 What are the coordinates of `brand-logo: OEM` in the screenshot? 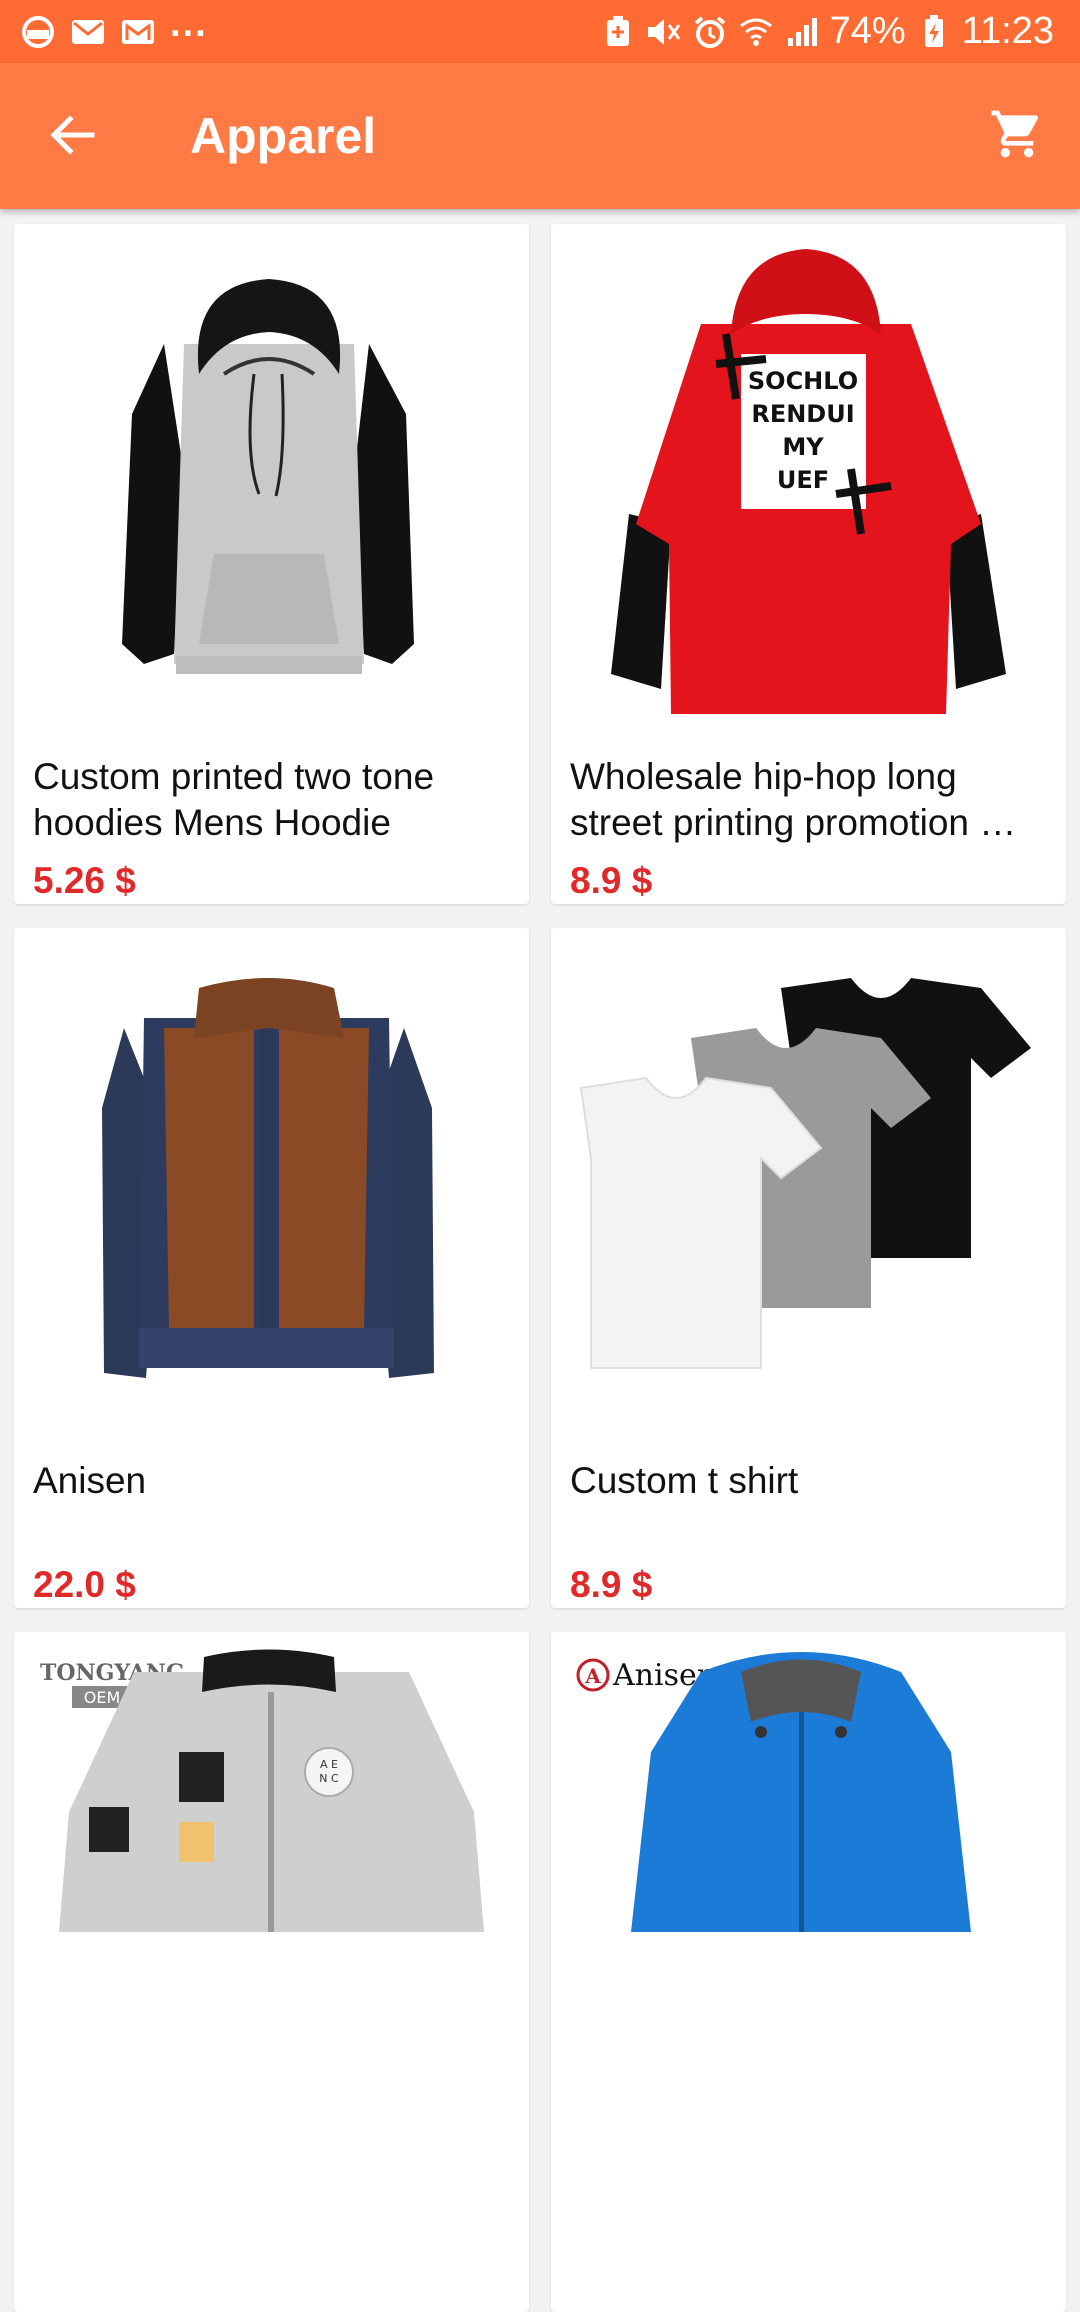 It's located at (102, 1697).